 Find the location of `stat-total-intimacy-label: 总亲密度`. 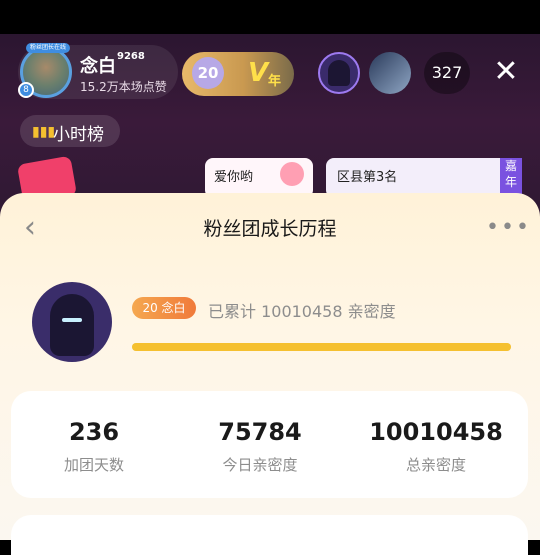

stat-total-intimacy-label: 总亲密度 is located at coordinates (435, 465).